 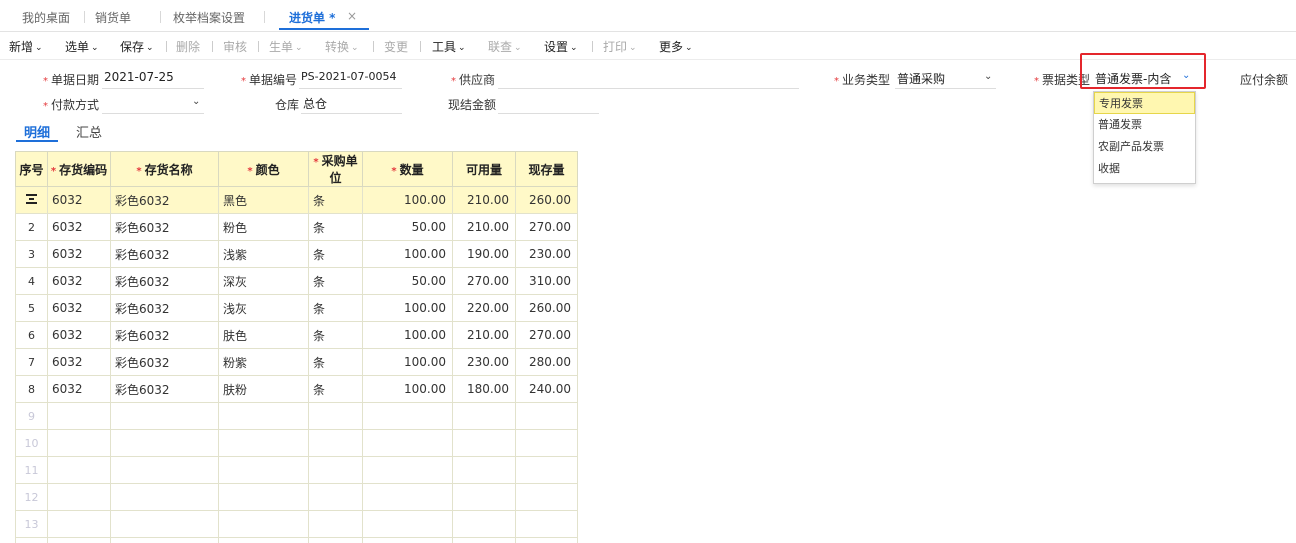 I want to click on tab-purchase-receipt: 进货单 *, so click(x=312, y=17).